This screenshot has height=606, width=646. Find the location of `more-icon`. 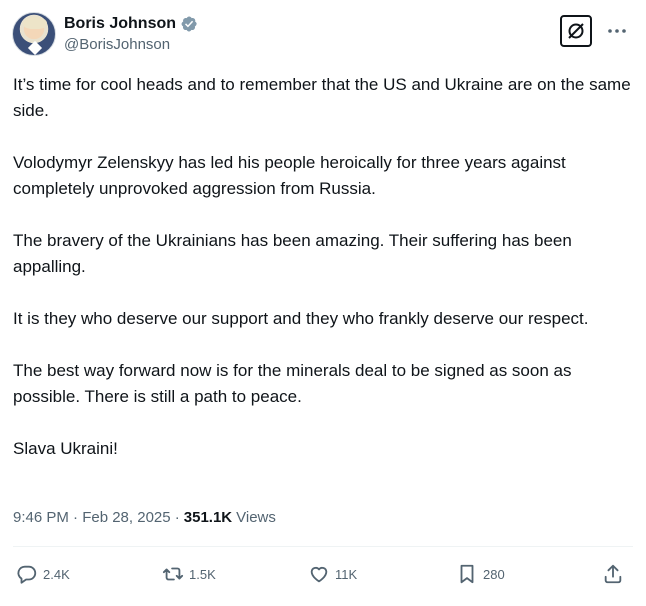

more-icon is located at coordinates (617, 31).